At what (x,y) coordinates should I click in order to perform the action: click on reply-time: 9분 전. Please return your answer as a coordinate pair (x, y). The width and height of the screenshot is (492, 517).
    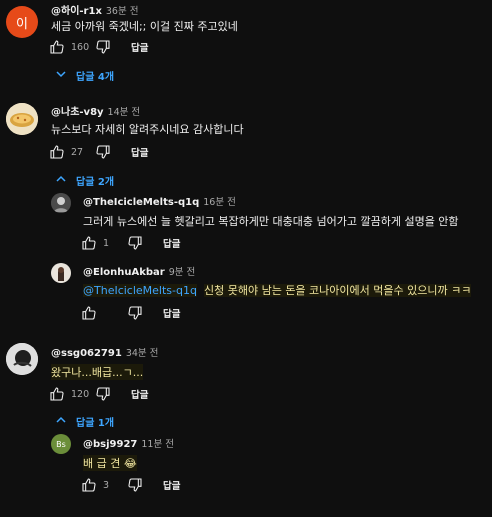
    Looking at the image, I should click on (182, 272).